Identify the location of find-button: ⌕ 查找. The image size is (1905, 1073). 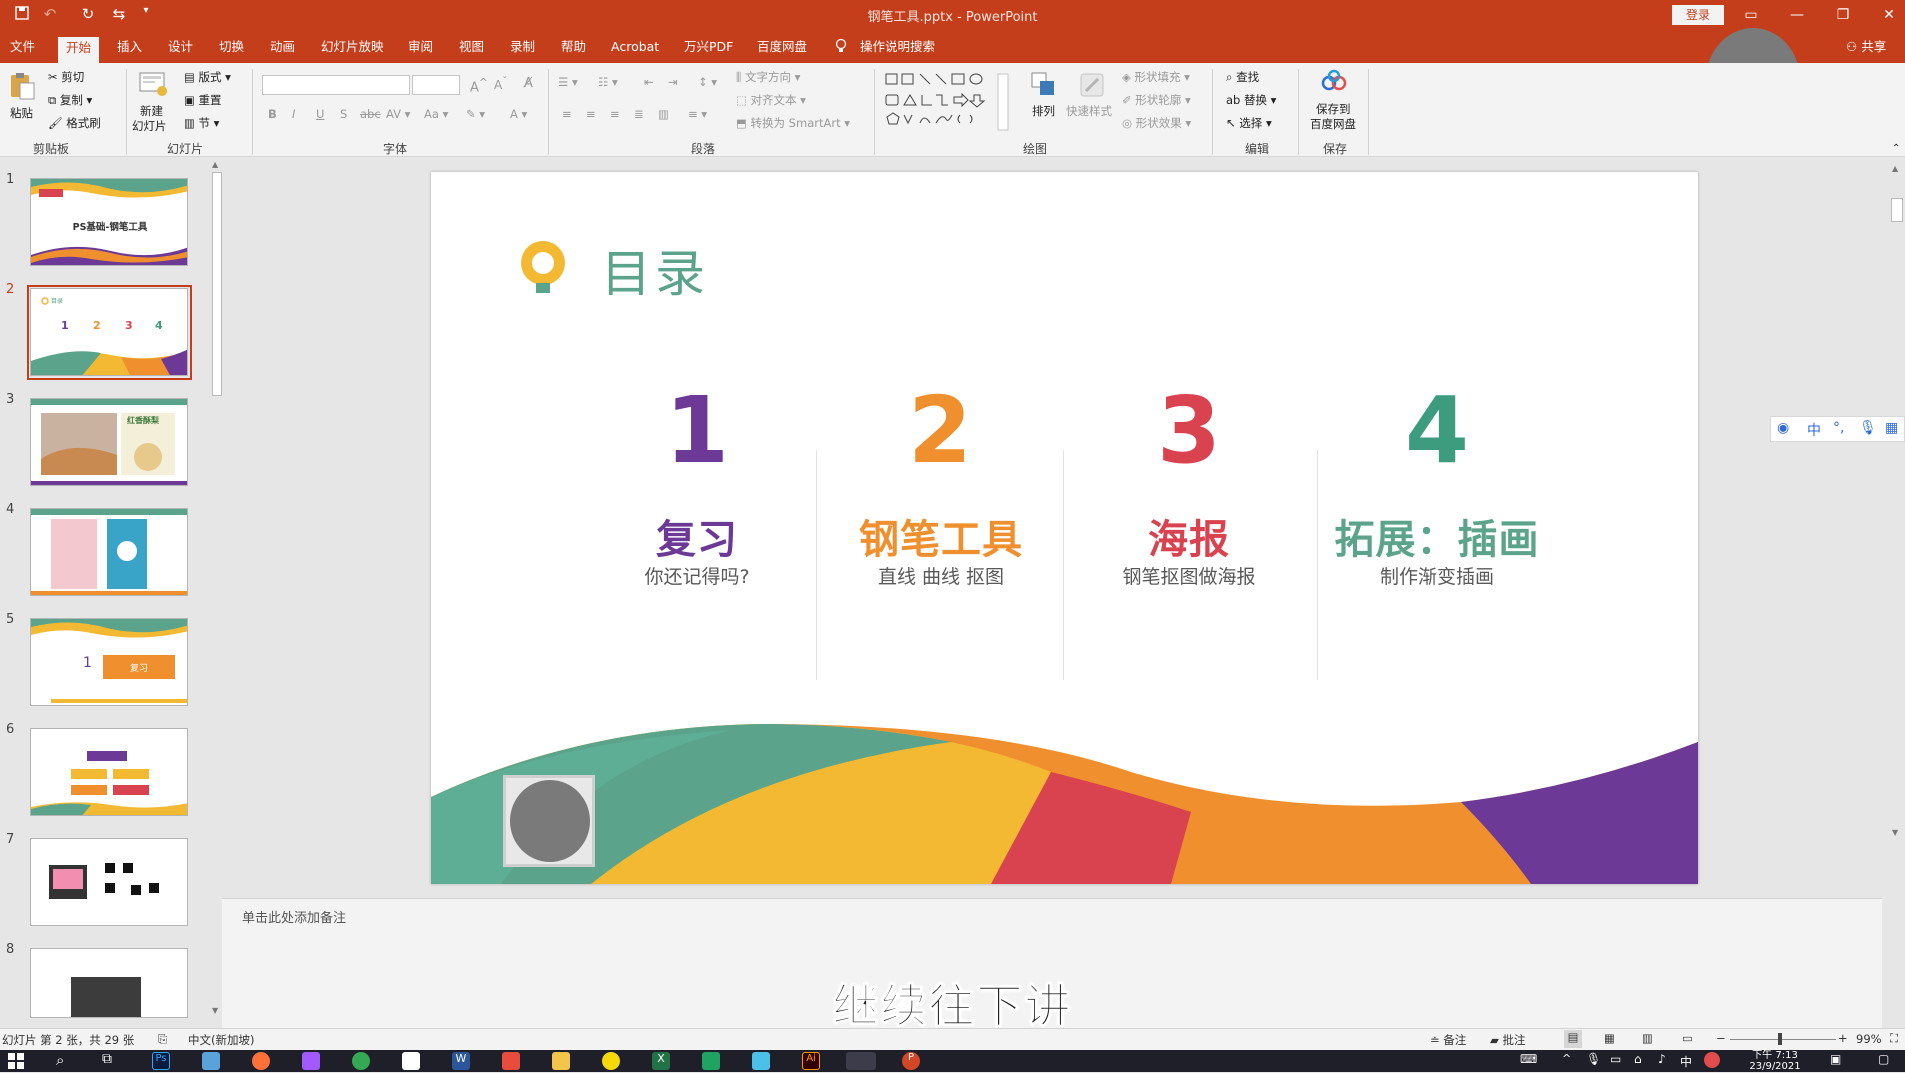
(1242, 77).